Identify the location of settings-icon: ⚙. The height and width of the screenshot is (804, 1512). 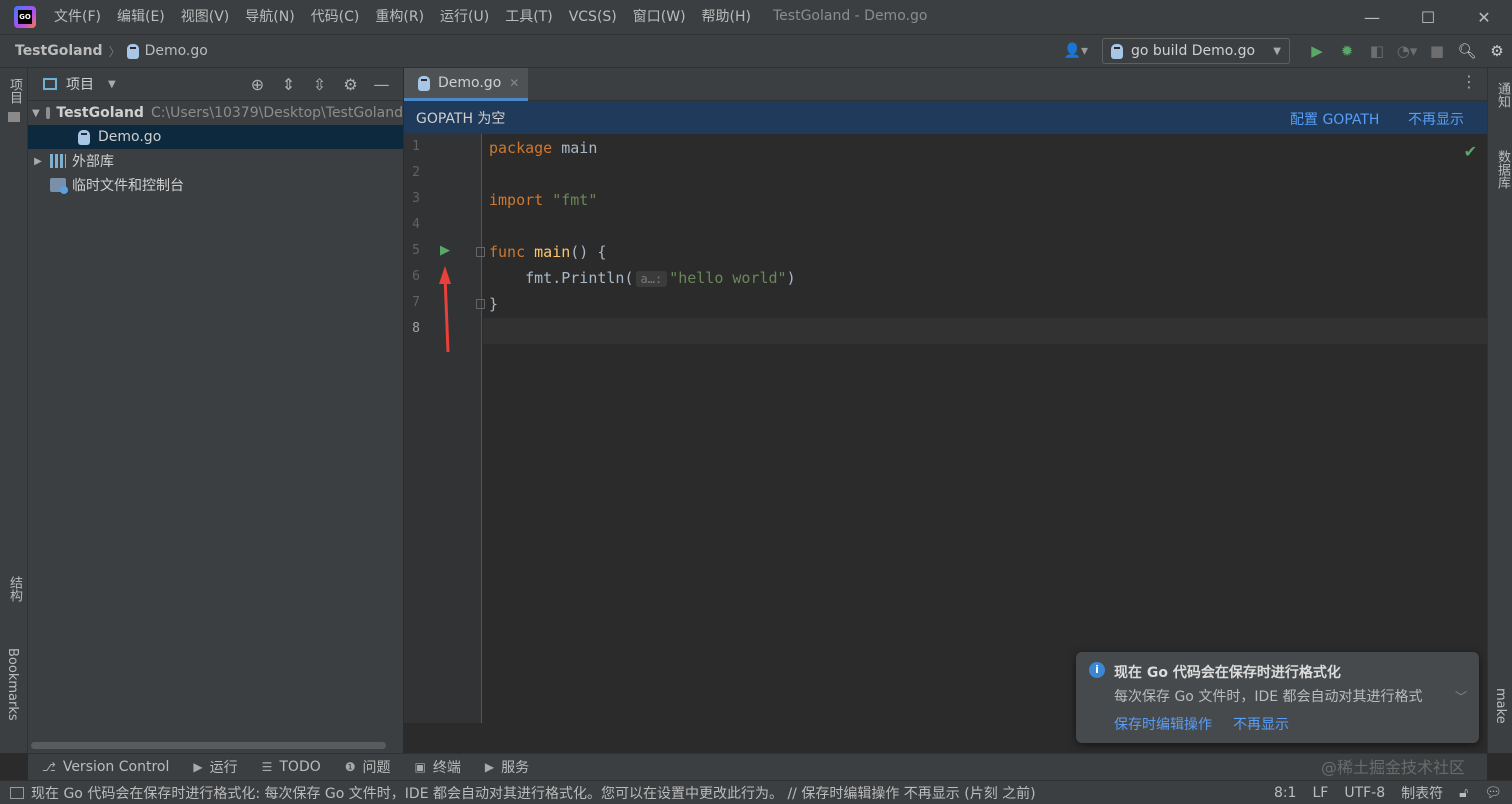
(1497, 51).